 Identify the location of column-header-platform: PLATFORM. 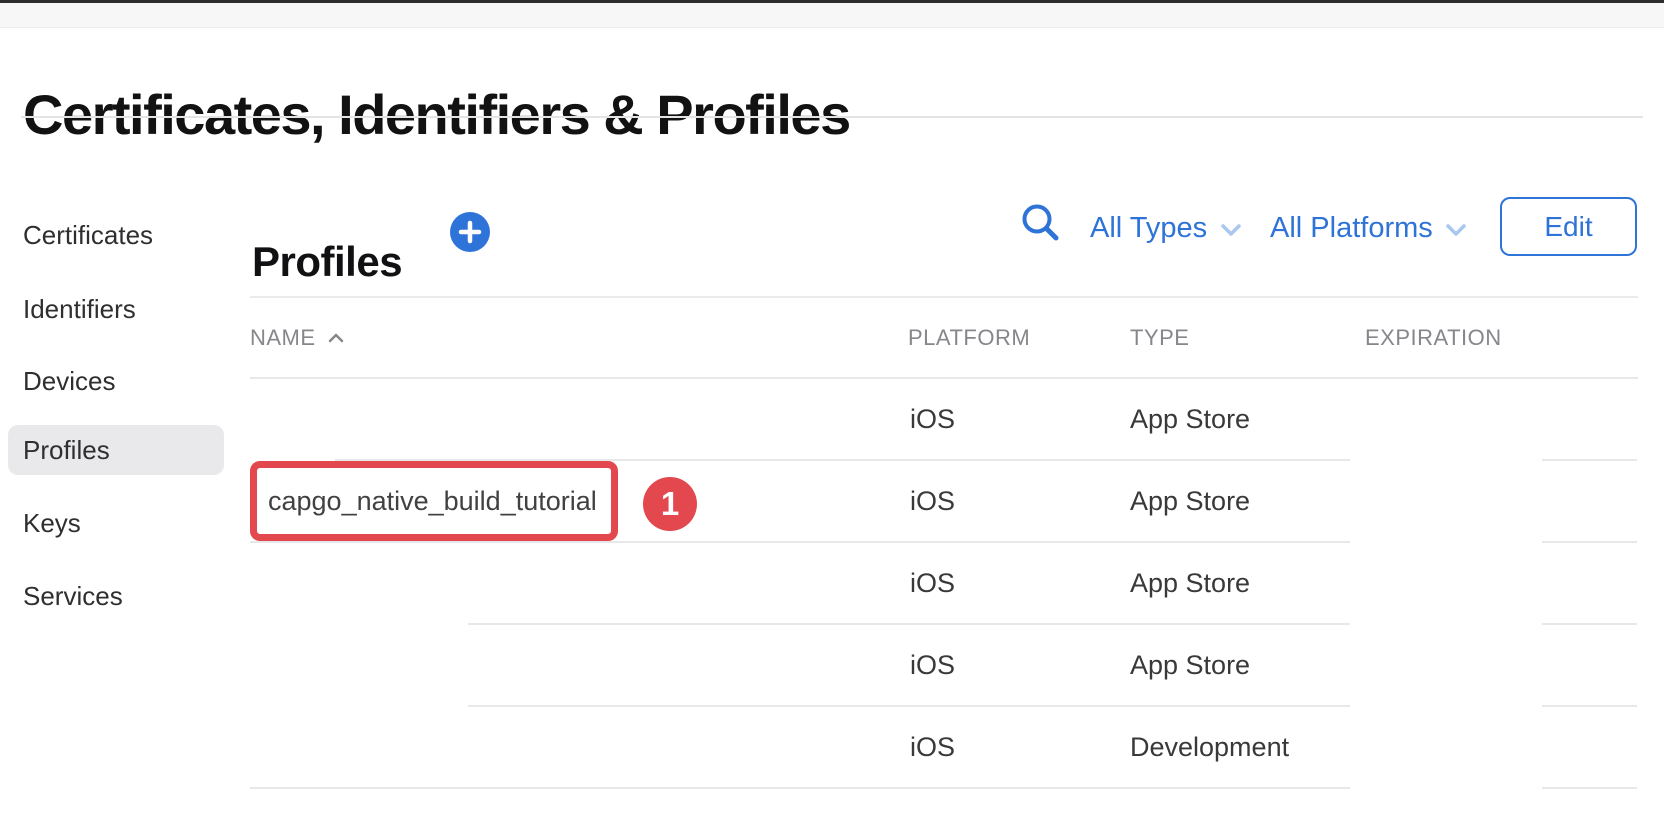
(969, 338).